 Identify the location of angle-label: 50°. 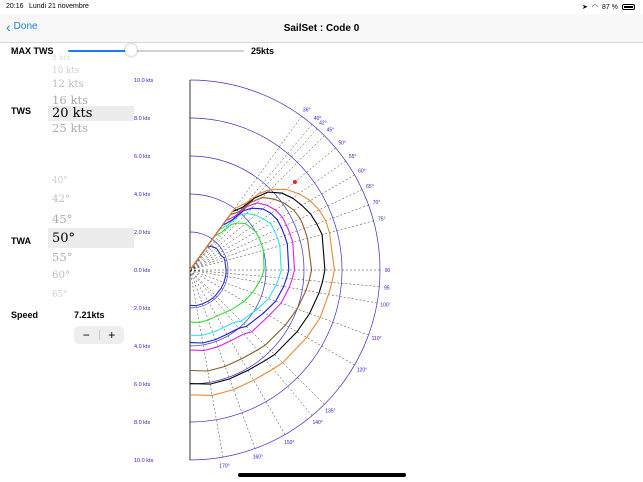
(342, 143).